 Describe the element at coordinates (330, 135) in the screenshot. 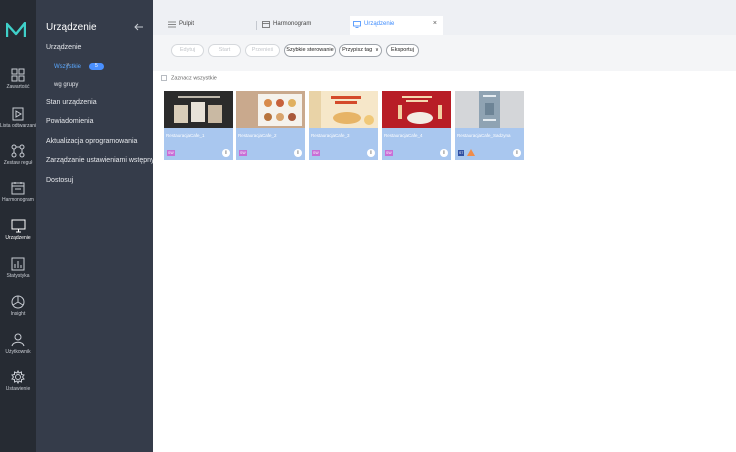

I see `device-name: RestauracjaCafe_3` at that location.